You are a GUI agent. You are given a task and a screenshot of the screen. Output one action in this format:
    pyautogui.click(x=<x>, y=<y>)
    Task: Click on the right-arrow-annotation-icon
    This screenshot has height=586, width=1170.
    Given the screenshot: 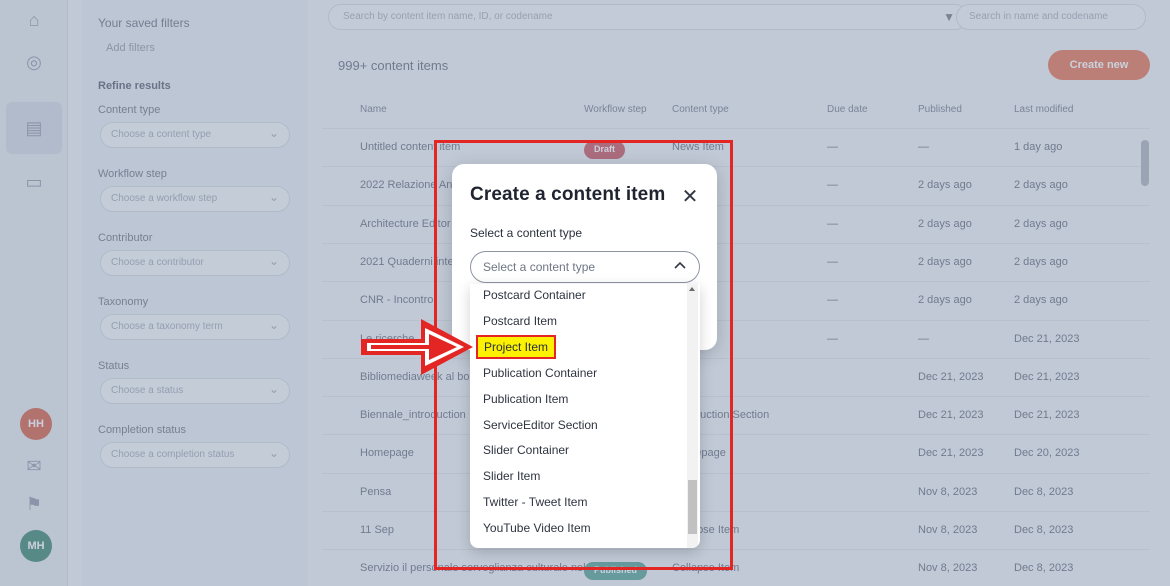 What is the action you would take?
    pyautogui.click(x=417, y=347)
    